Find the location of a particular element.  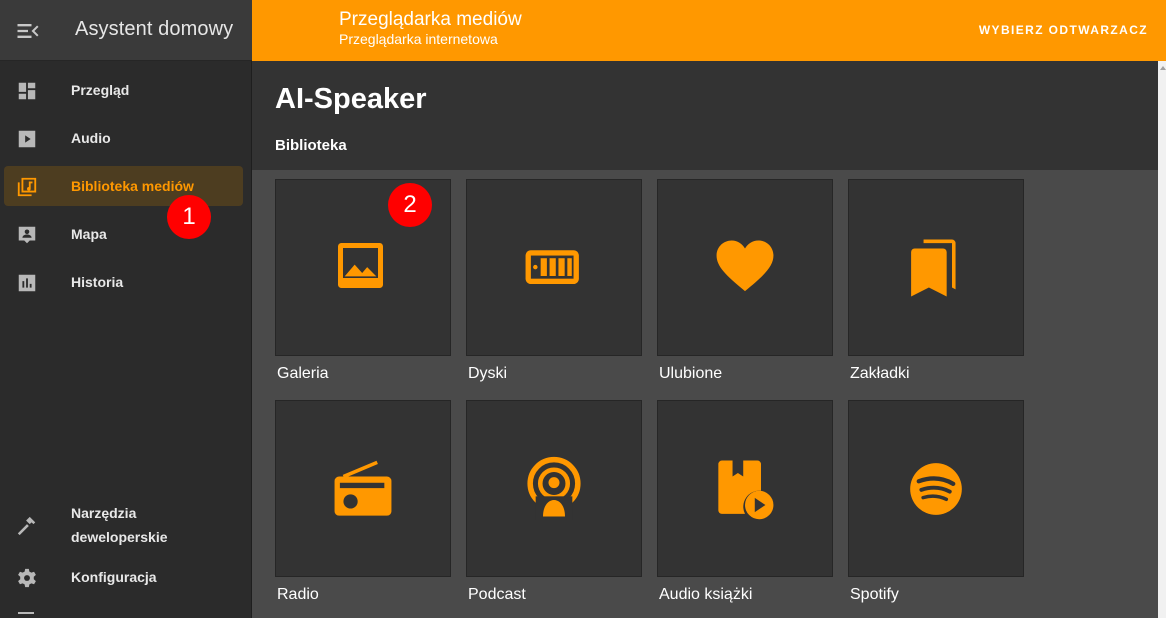

tile-label: Podcast is located at coordinates (497, 594).